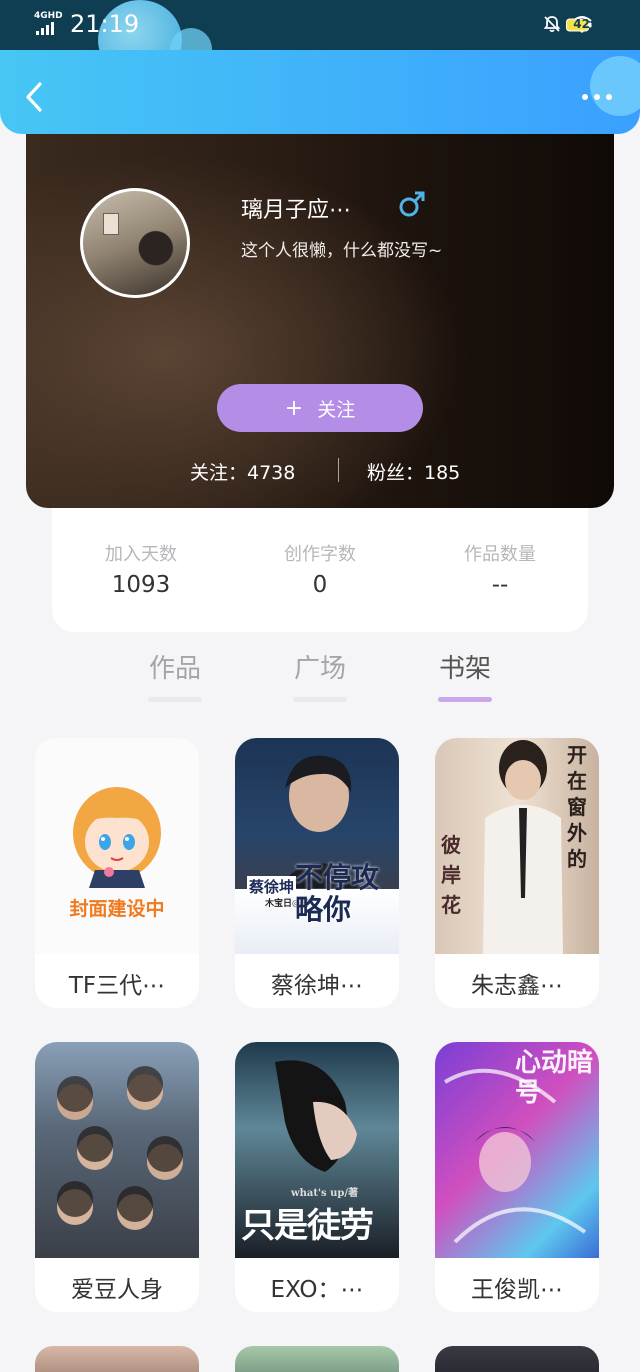  I want to click on book-title: 蔡徐坤⋯, so click(317, 986).